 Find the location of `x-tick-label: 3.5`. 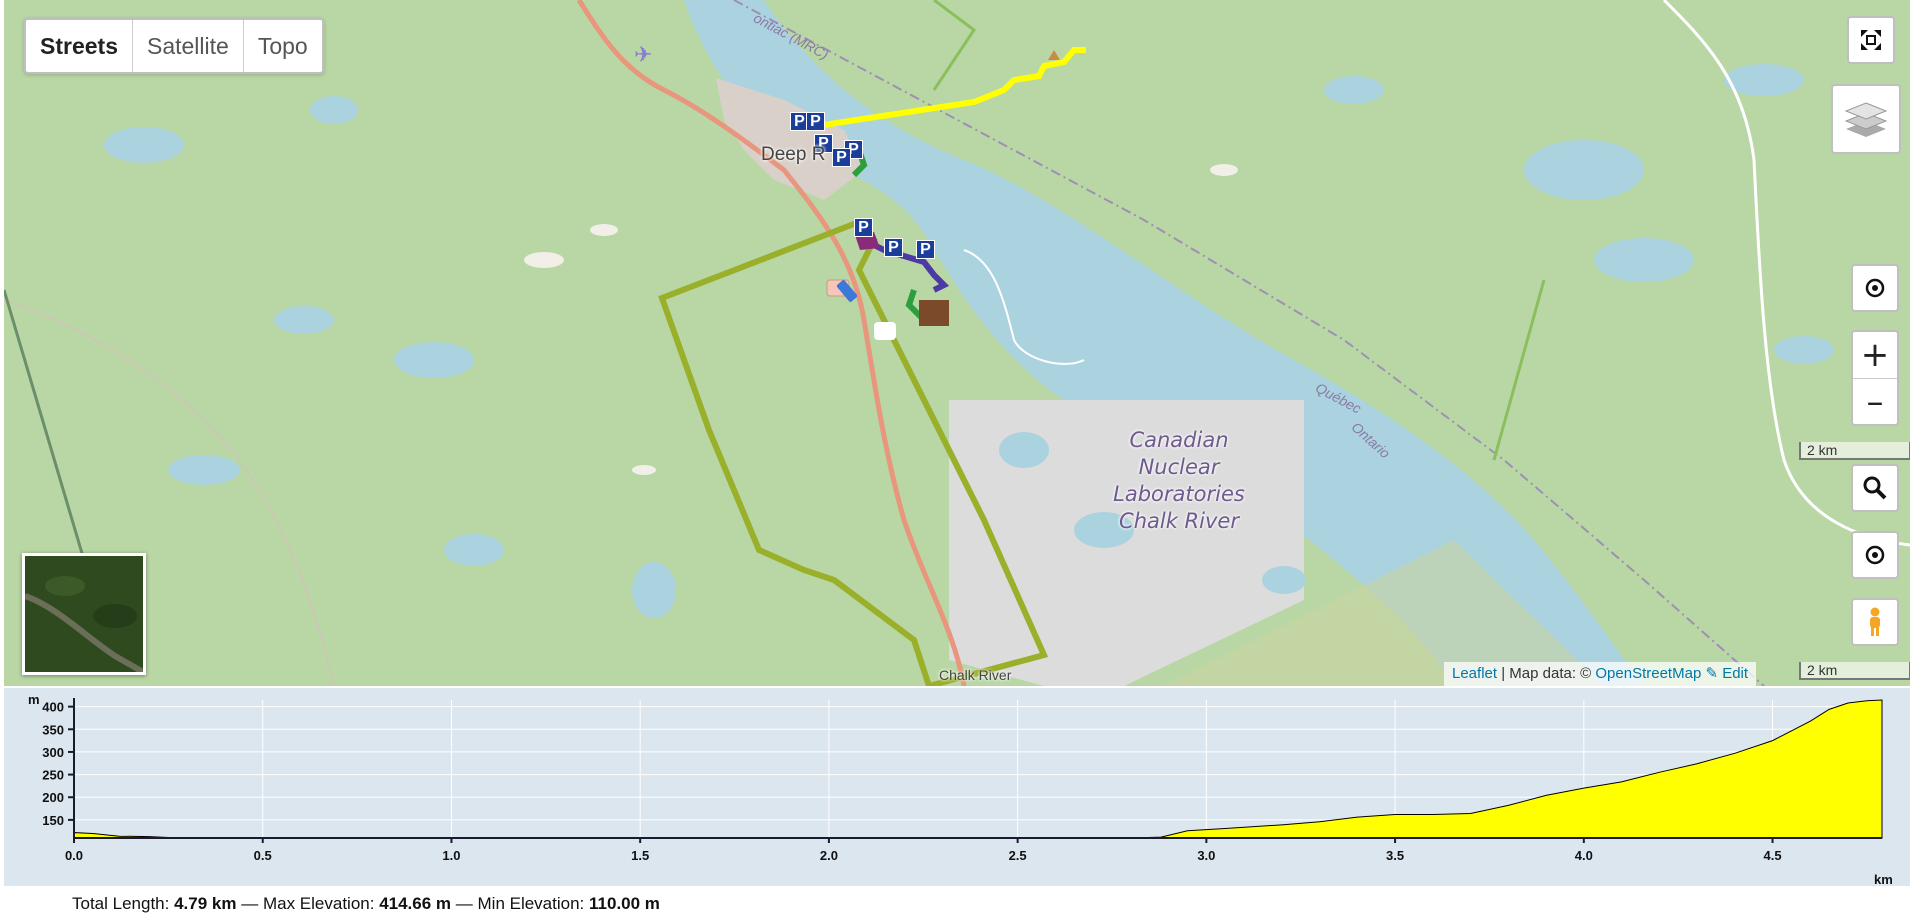

x-tick-label: 3.5 is located at coordinates (1395, 855).